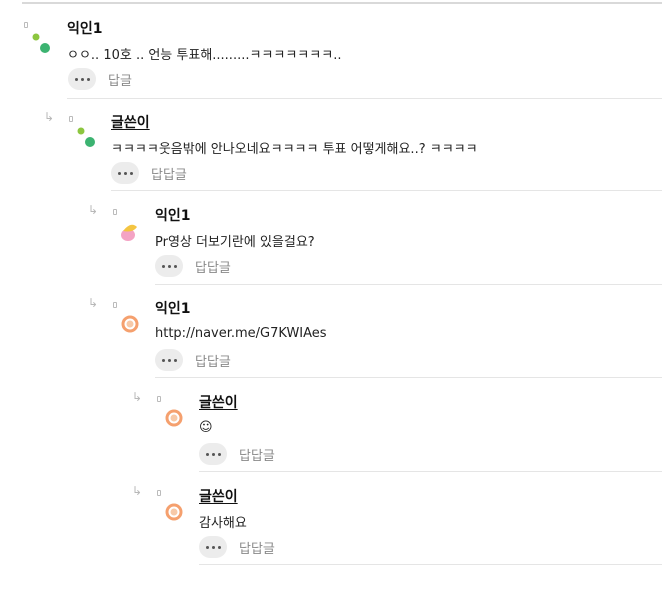  I want to click on comment-text: ㅇㅇ.. 10호 .. 언능 투표해.........ㅋㅋㅋㅋㅋㅋㅋ.., so click(204, 55).